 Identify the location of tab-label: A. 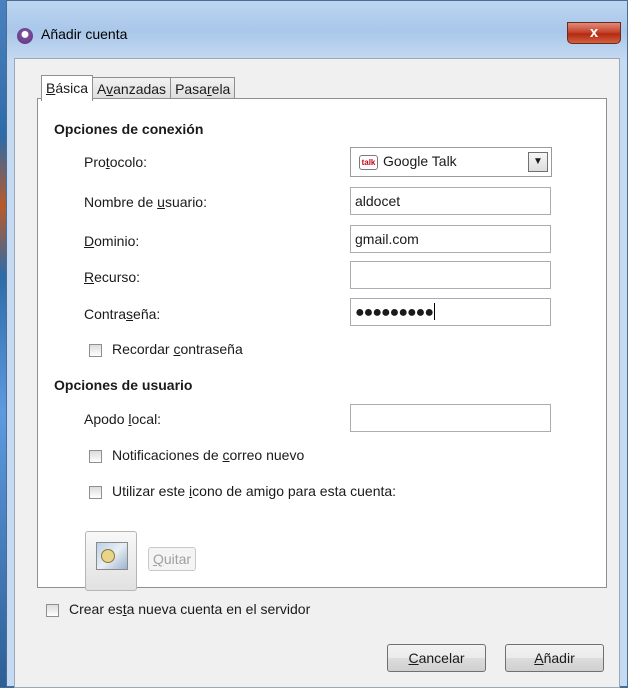
(102, 89).